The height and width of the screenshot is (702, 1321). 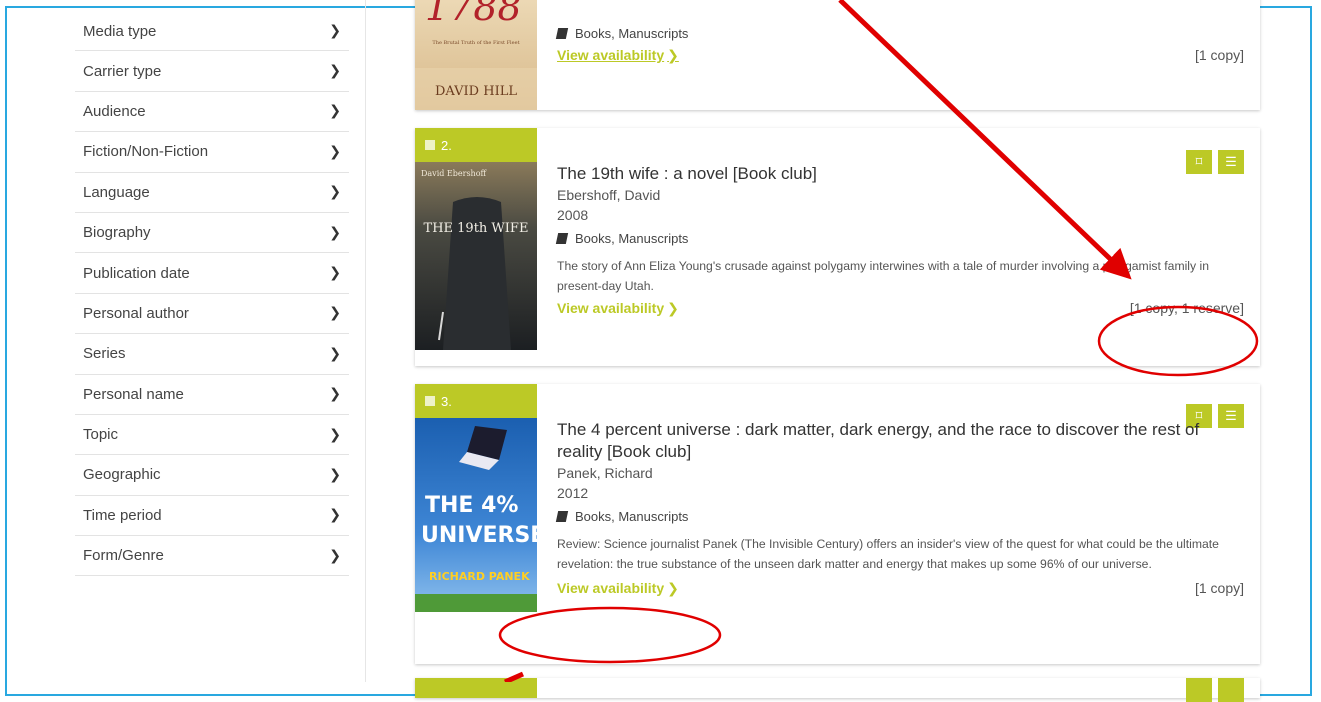 What do you see at coordinates (136, 313) in the screenshot?
I see `facet-label: Personal author` at bounding box center [136, 313].